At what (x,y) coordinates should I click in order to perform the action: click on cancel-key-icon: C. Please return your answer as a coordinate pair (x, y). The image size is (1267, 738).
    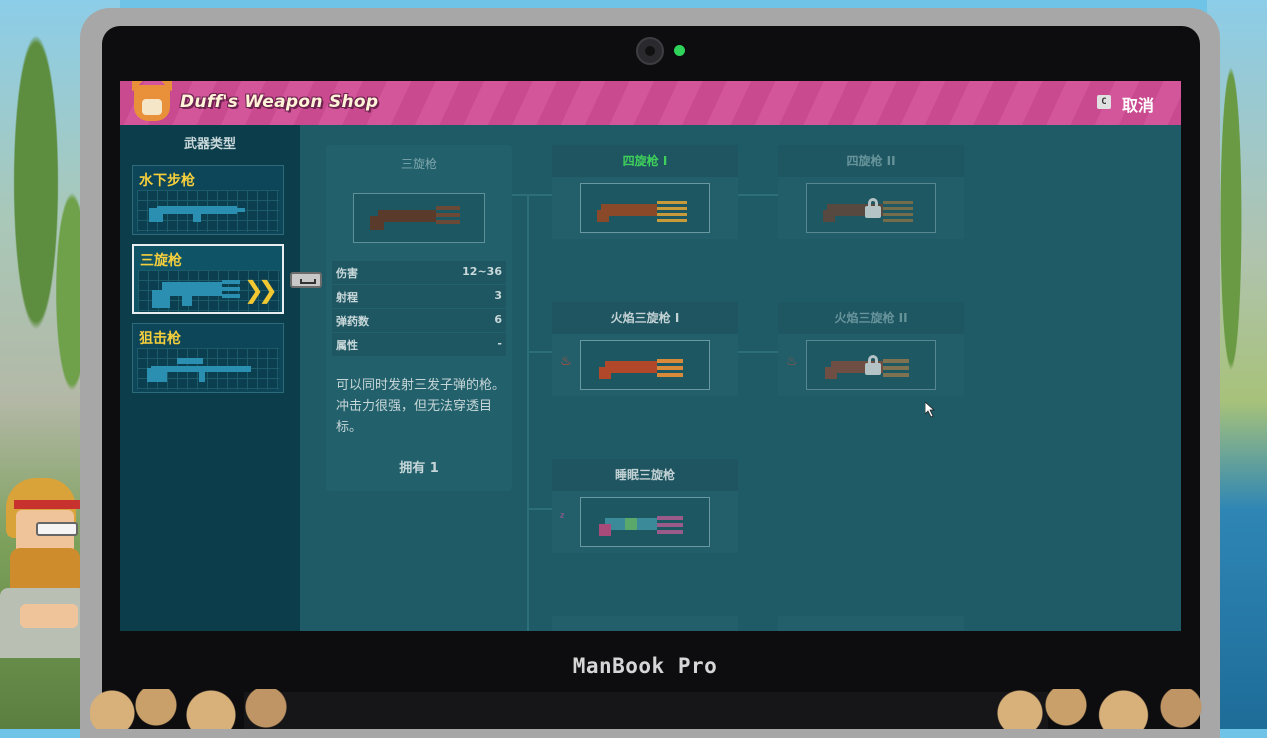
    Looking at the image, I should click on (1104, 102).